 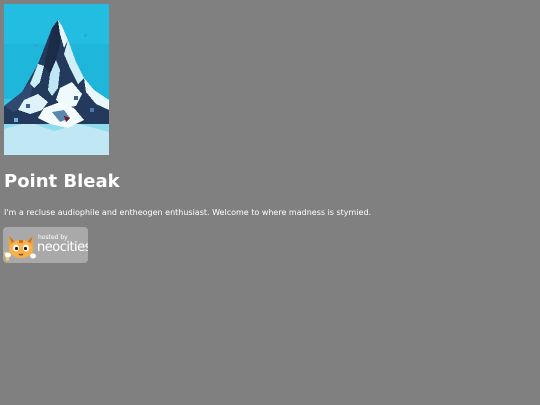 I want to click on hosted-by-neocities-badge: hosted by neocities, so click(x=45, y=245).